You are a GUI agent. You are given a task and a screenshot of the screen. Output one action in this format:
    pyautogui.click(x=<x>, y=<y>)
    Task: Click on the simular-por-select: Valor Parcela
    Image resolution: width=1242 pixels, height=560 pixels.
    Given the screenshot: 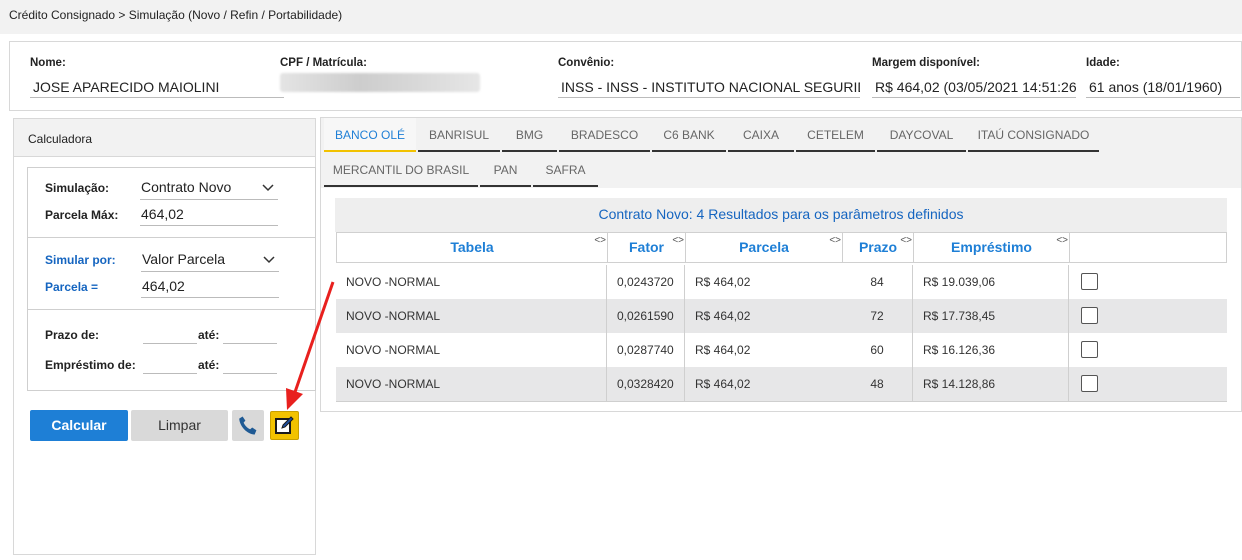 What is the action you would take?
    pyautogui.click(x=210, y=261)
    